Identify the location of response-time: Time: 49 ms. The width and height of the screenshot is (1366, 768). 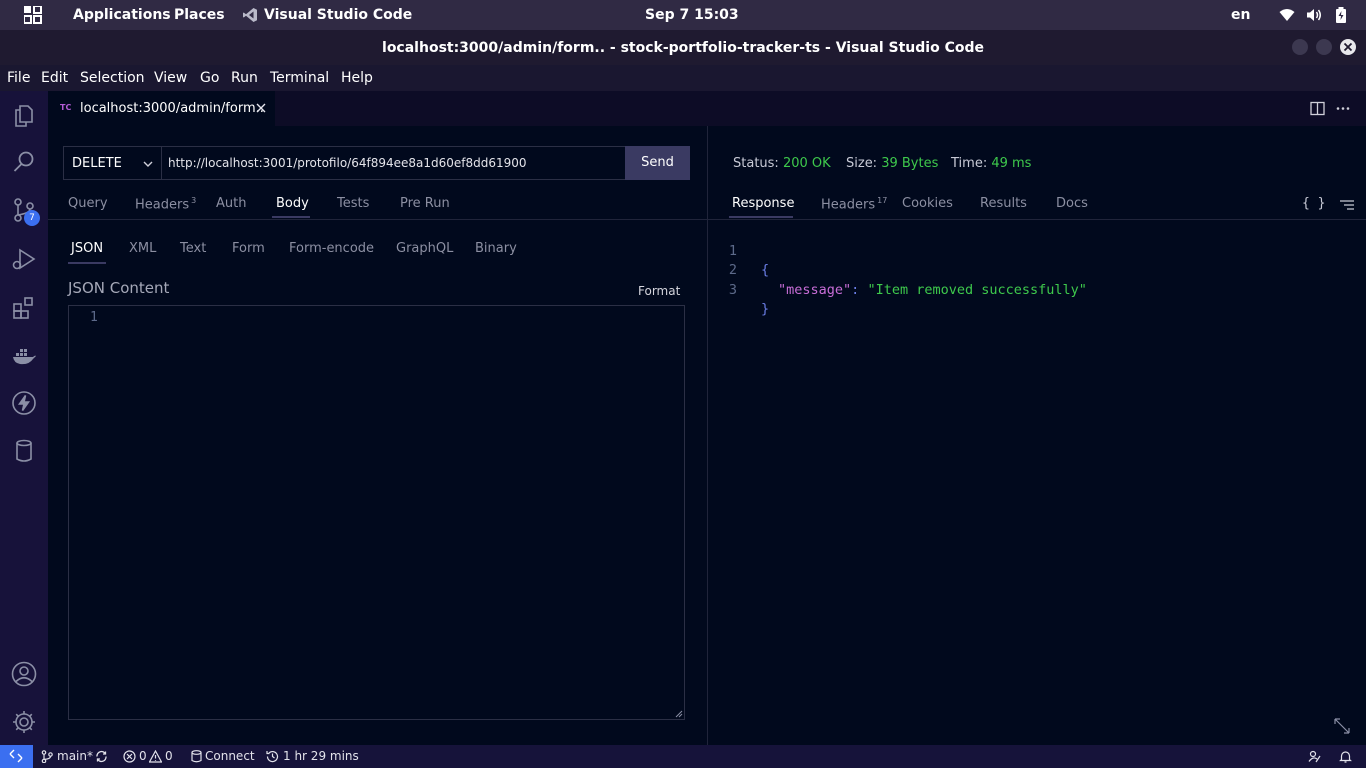
(991, 163).